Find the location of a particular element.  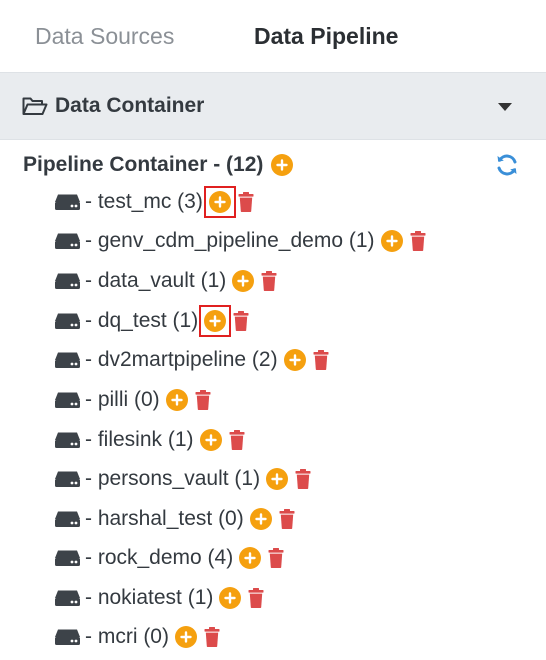

pipeline-item: - dq_test (1) is located at coordinates (151, 321).